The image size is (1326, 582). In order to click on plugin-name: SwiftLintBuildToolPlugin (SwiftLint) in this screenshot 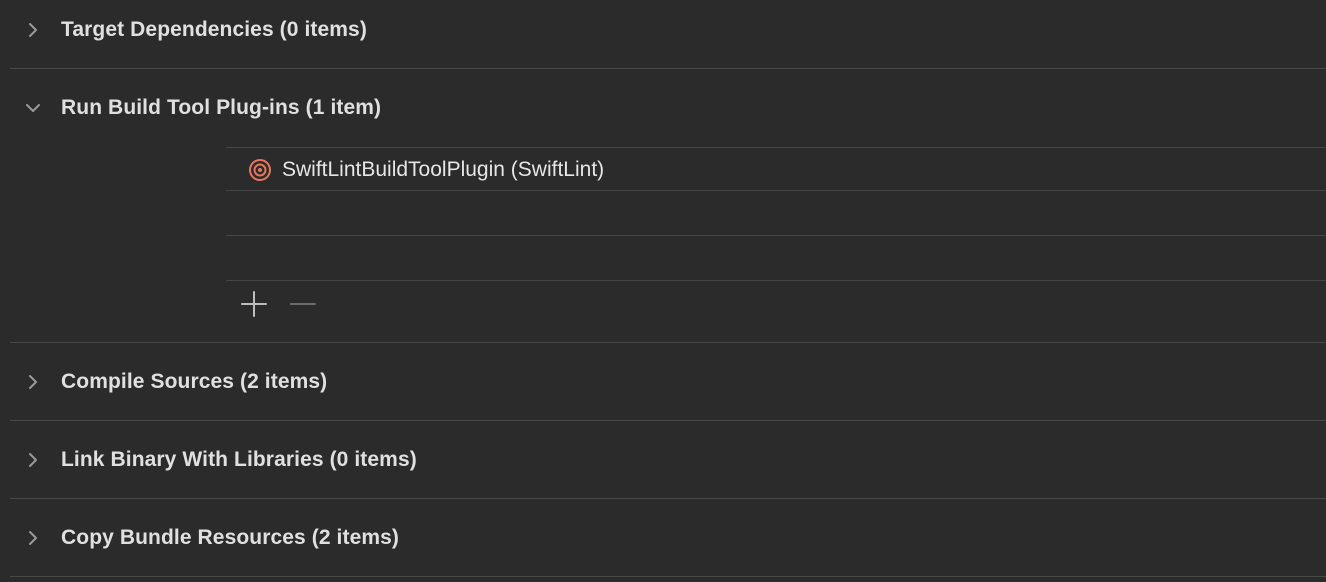, I will do `click(443, 169)`.